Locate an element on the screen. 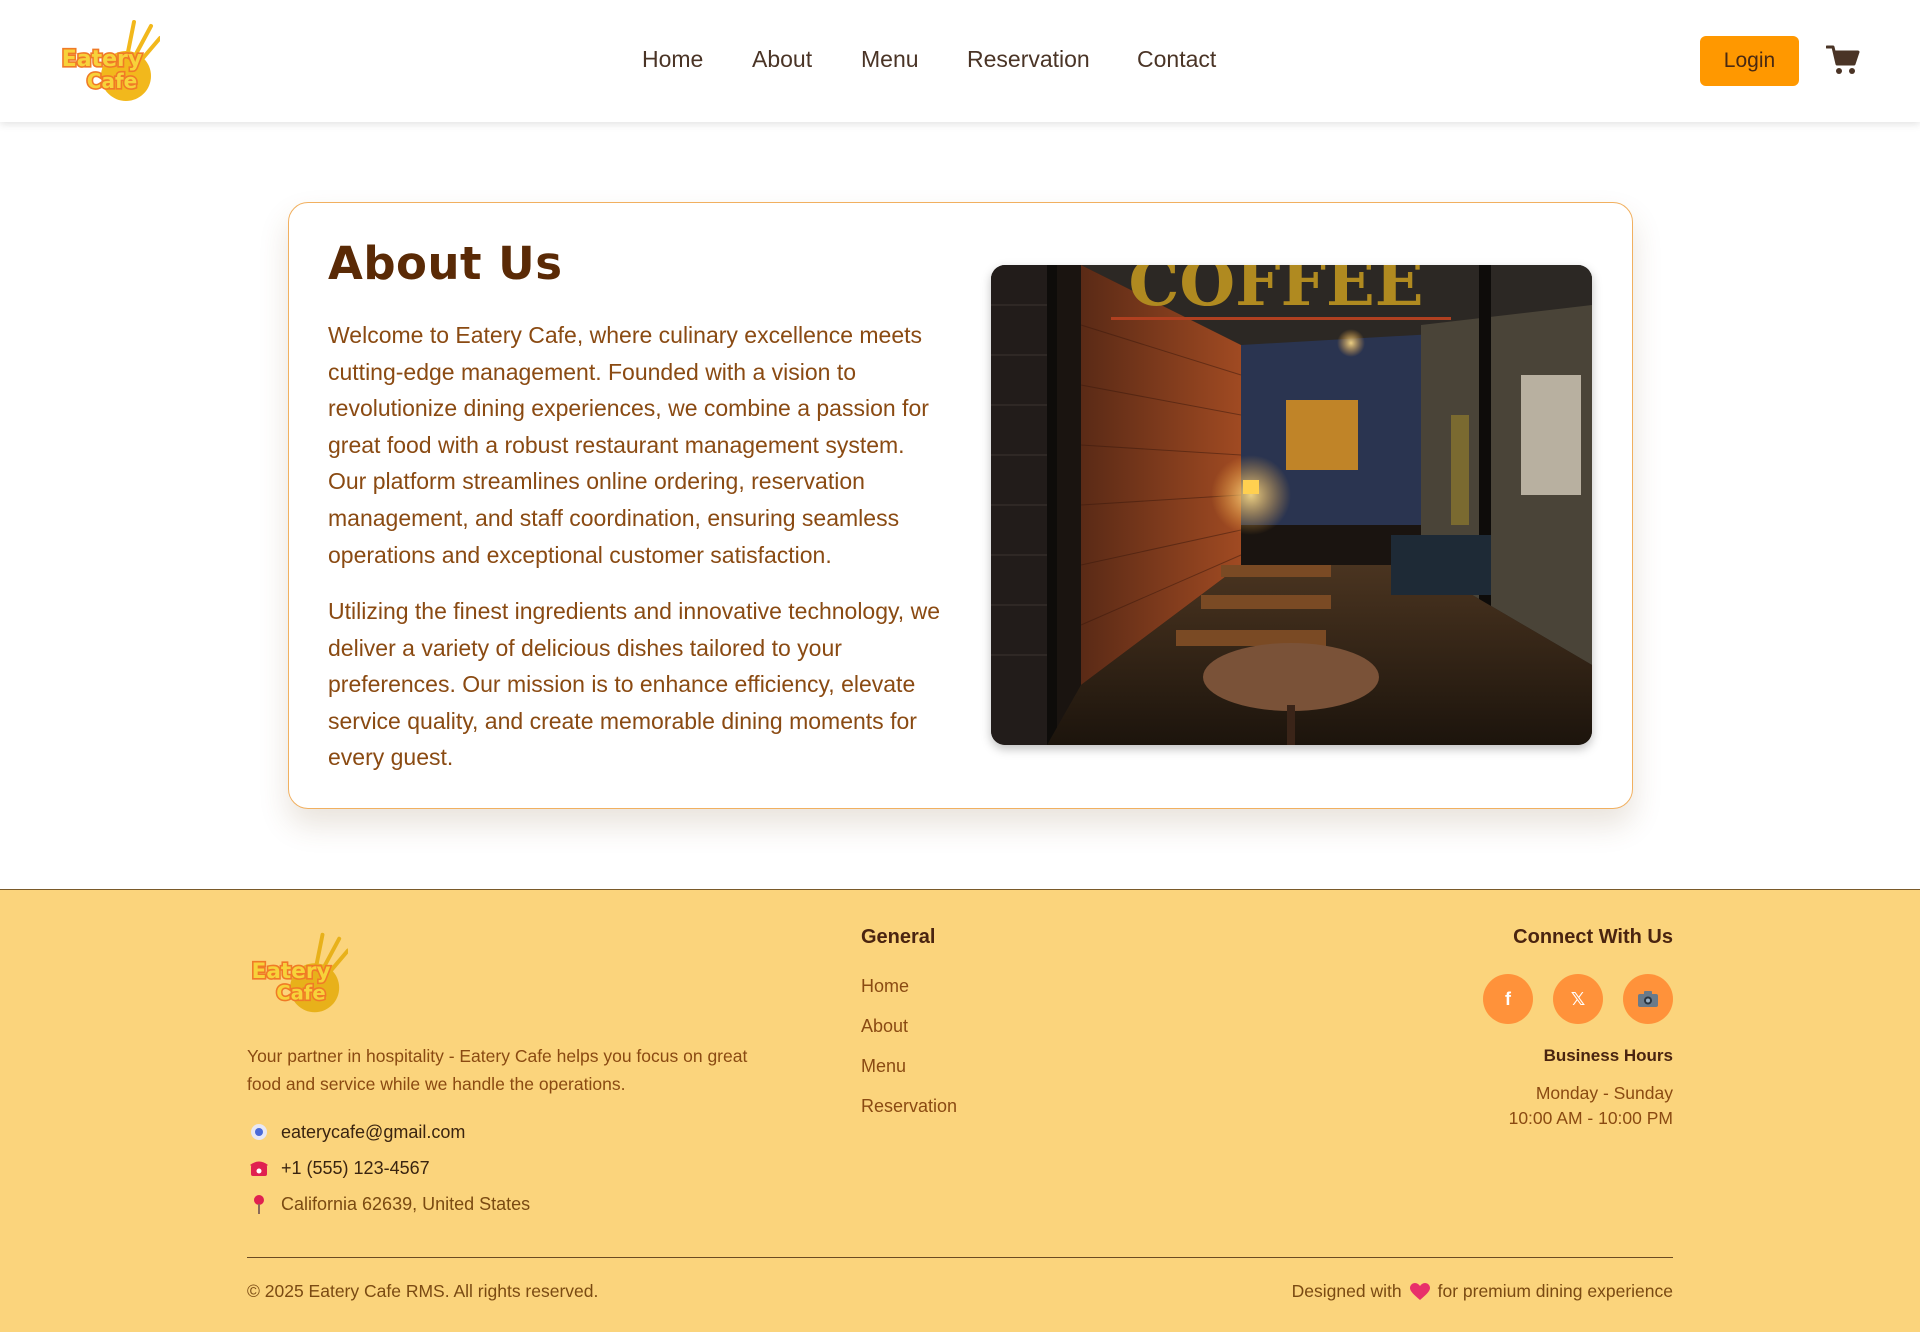 This screenshot has height=1332, width=1920. nav-home: Home is located at coordinates (672, 59).